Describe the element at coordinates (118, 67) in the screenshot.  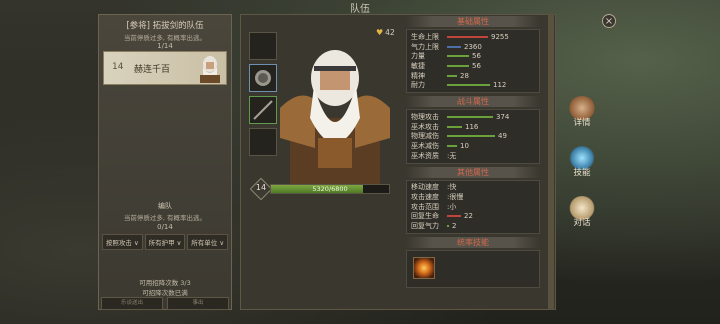
I see `hero-level: 14` at that location.